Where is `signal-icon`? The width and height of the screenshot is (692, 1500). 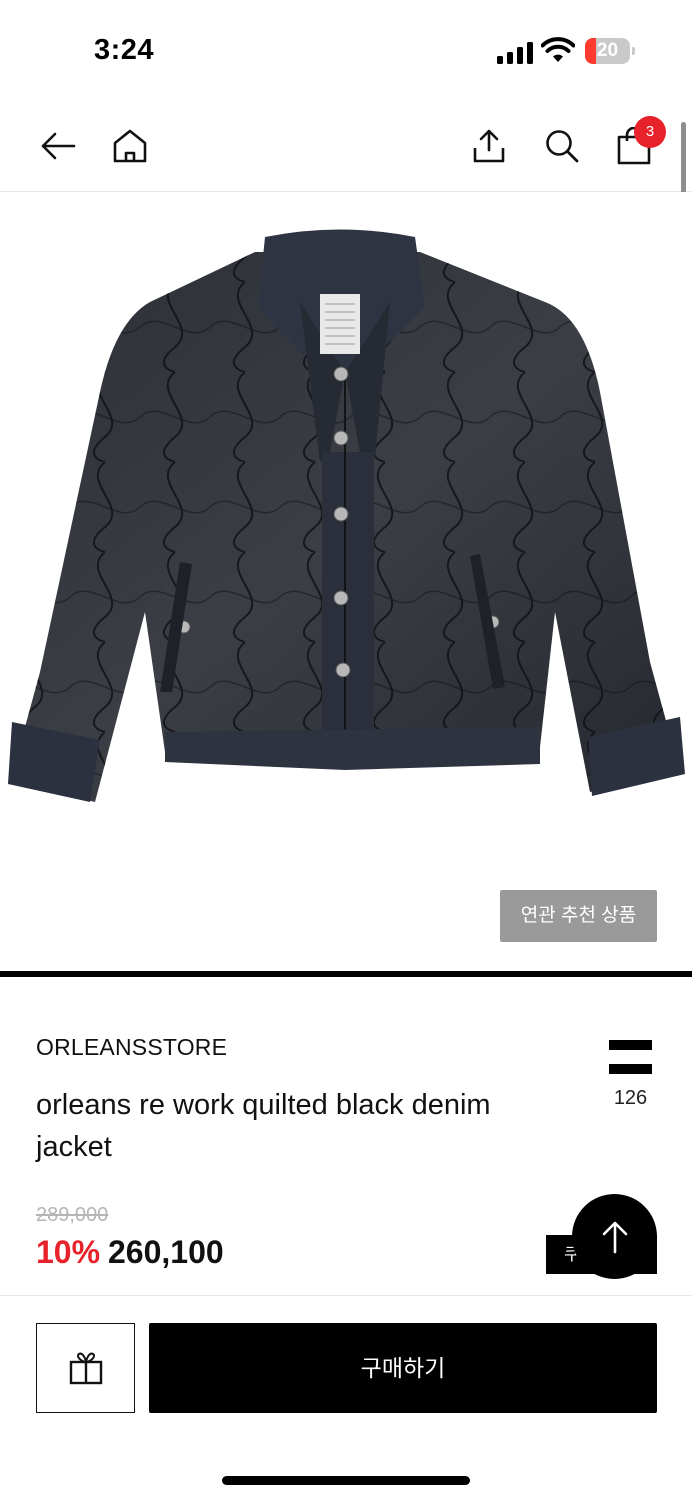
signal-icon is located at coordinates (515, 52).